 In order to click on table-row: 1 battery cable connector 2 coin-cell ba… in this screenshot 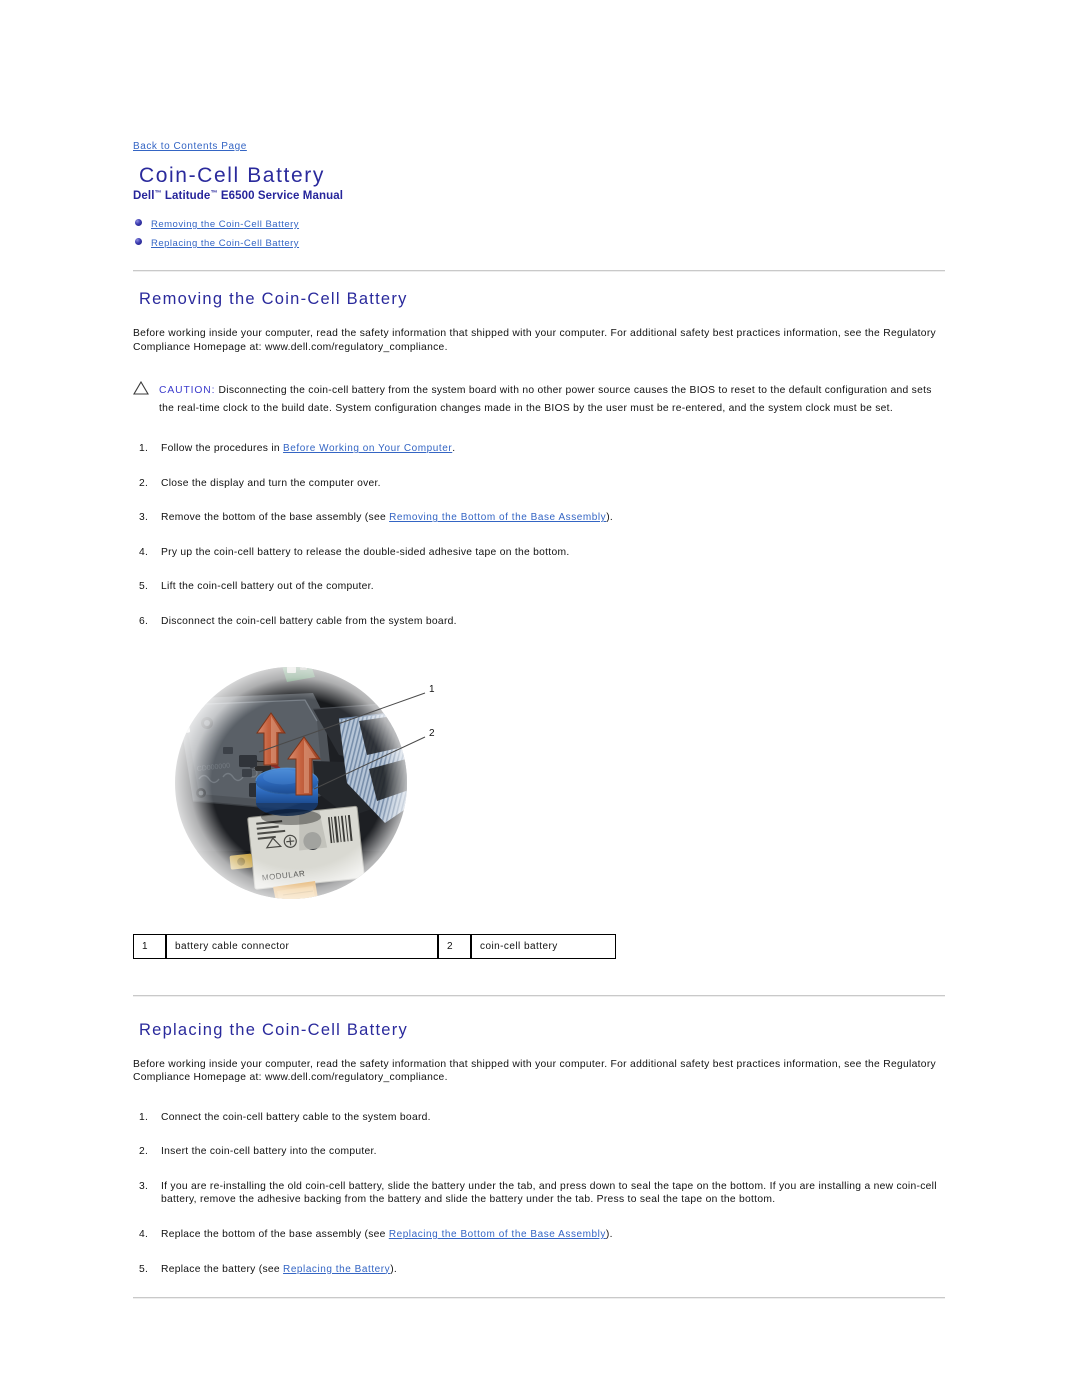, I will do `click(374, 946)`.